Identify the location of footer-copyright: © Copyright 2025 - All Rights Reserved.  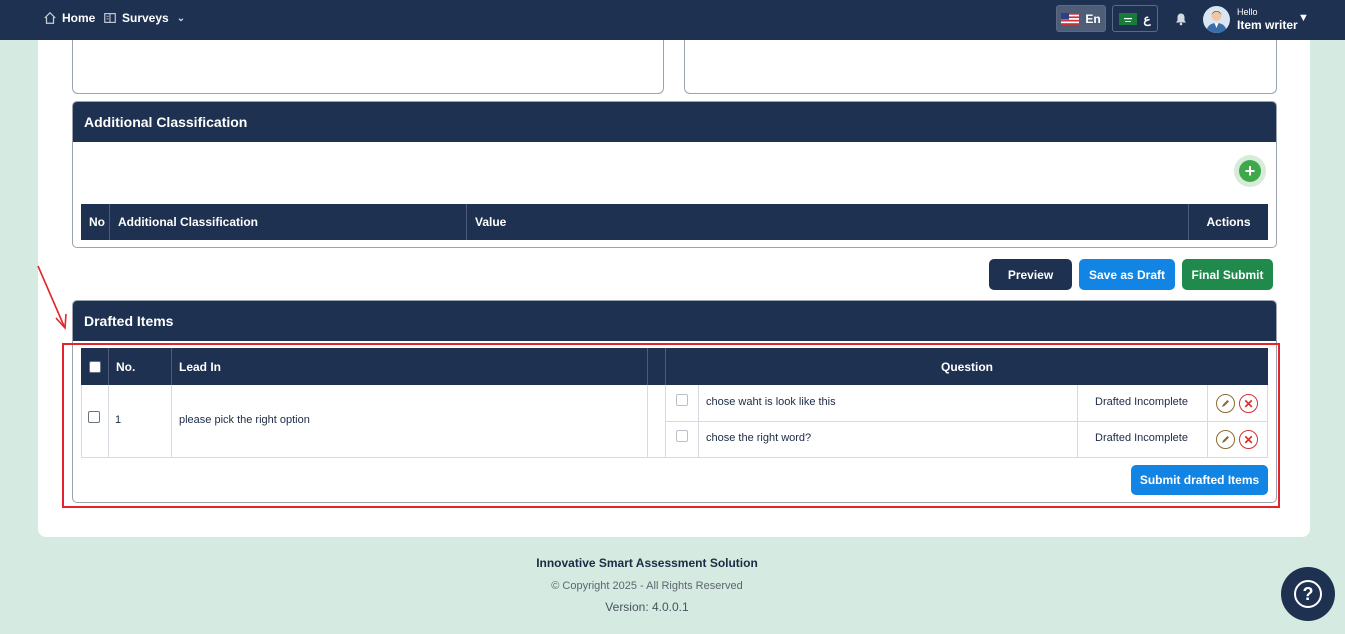
(647, 586).